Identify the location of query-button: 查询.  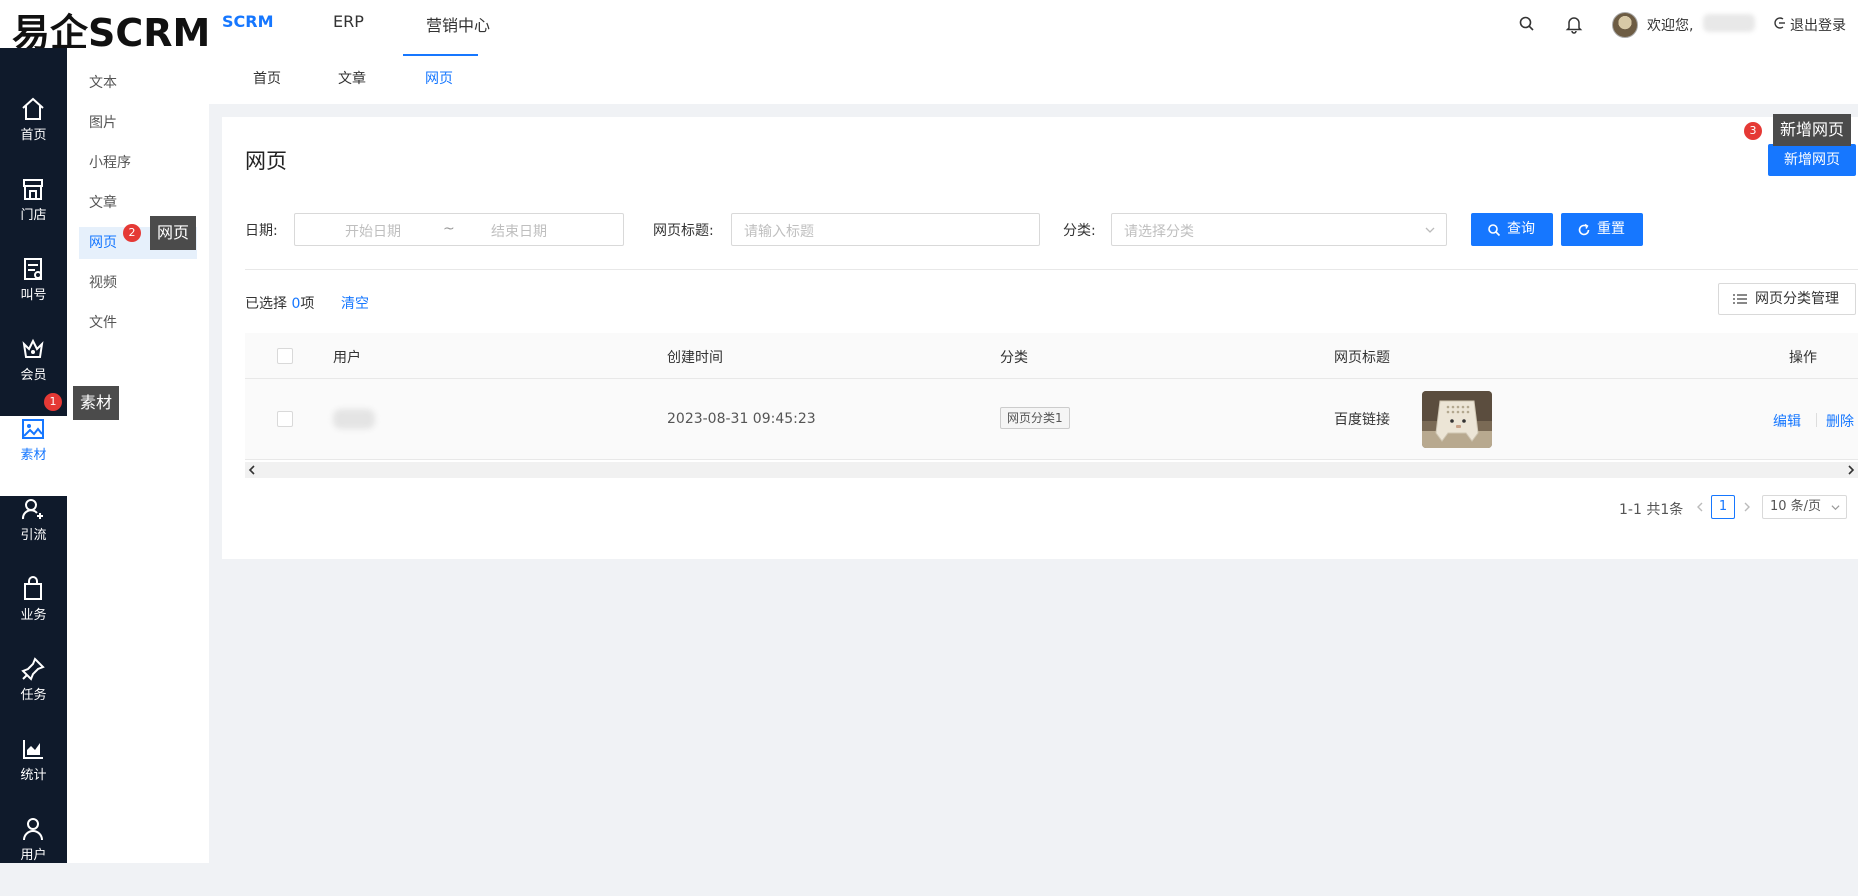
(1512, 229).